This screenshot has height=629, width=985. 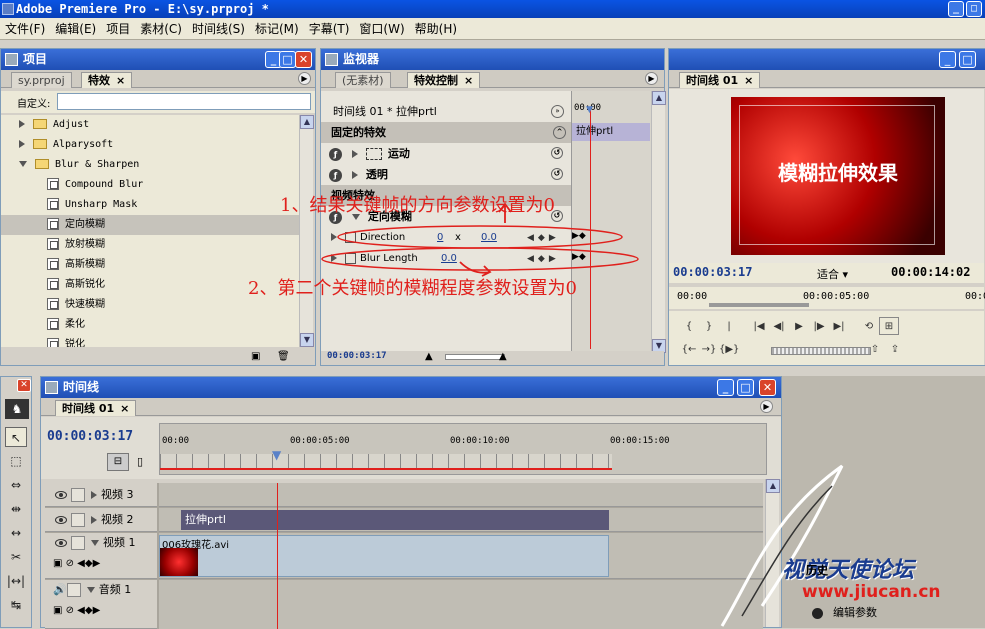 I want to click on program-preview-frame: 模糊拉伸效果, so click(x=838, y=176).